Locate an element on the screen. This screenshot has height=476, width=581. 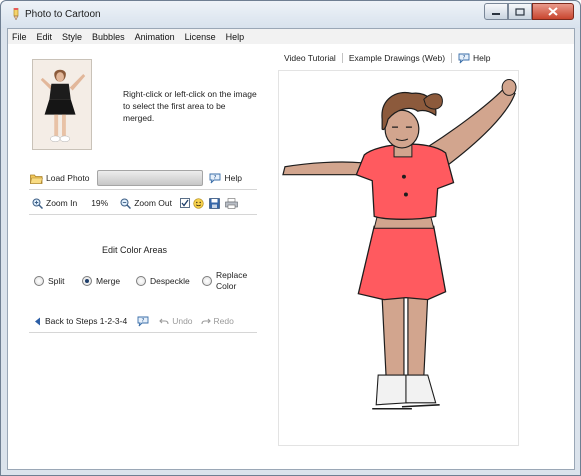
radio-despeckle: Despeckle is located at coordinates (163, 281).